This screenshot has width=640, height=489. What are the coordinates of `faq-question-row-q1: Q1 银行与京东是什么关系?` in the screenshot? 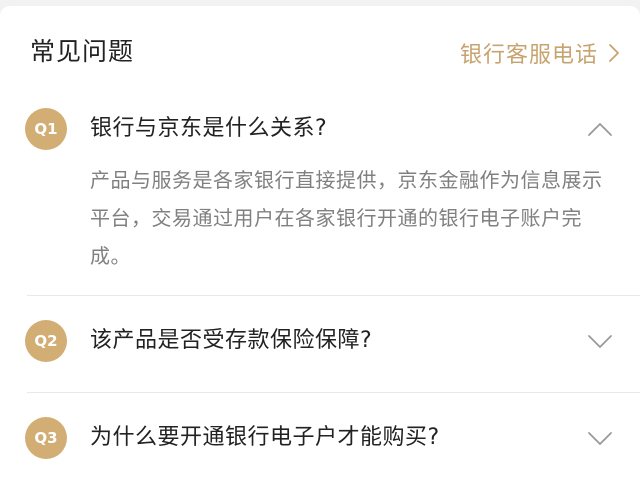 It's located at (320, 129).